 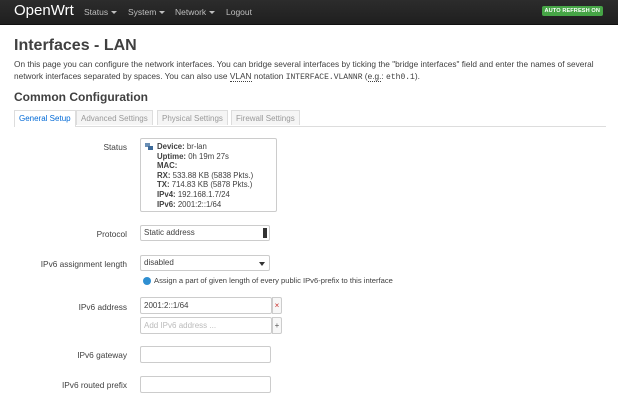 I want to click on vlan-abbr: VLAN, so click(x=240, y=76).